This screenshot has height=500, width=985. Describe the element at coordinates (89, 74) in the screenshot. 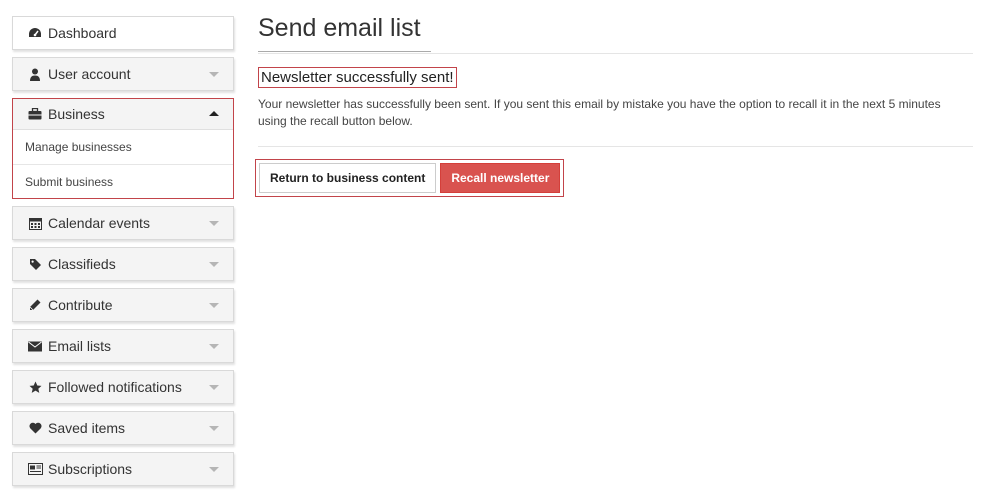

I see `sidebar-item-label: User account` at that location.